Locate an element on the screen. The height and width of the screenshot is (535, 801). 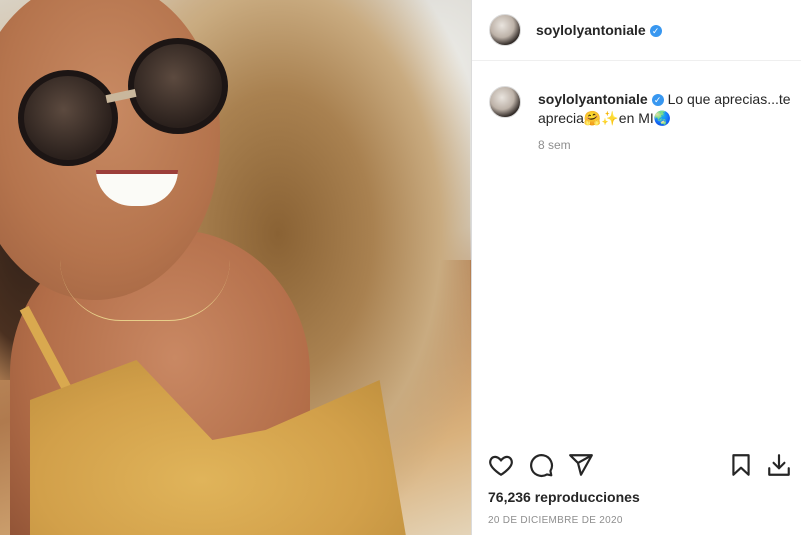
author-username-header: soylolyantoniale ✓ is located at coordinates (599, 30).